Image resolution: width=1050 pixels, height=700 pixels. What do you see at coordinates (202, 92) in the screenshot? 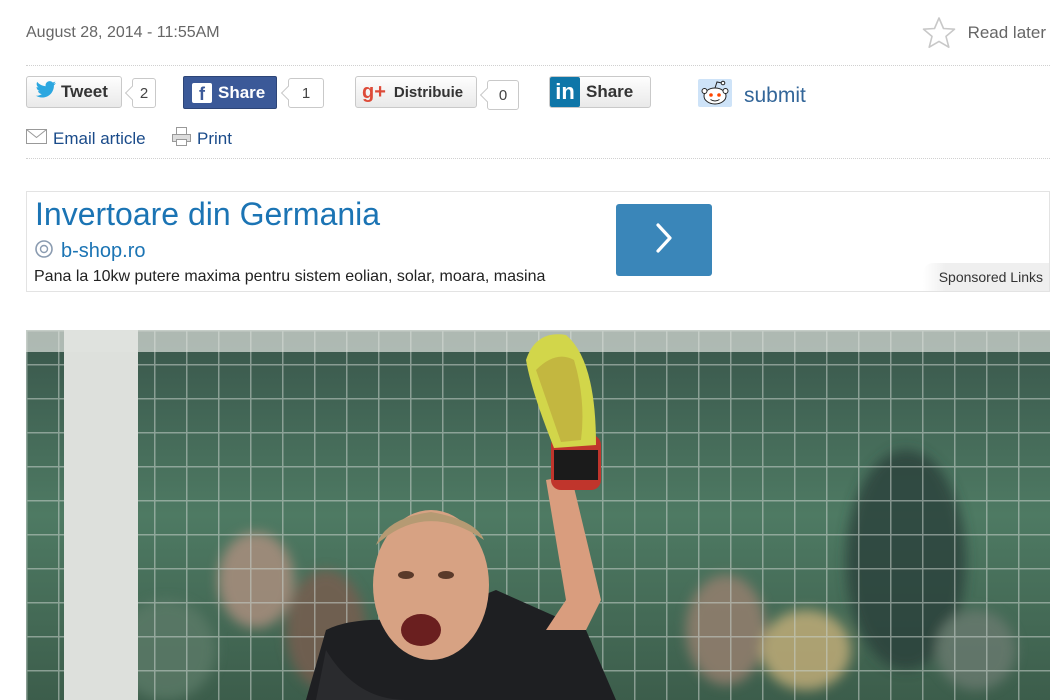
I see `facebook-f-icon: f` at bounding box center [202, 92].